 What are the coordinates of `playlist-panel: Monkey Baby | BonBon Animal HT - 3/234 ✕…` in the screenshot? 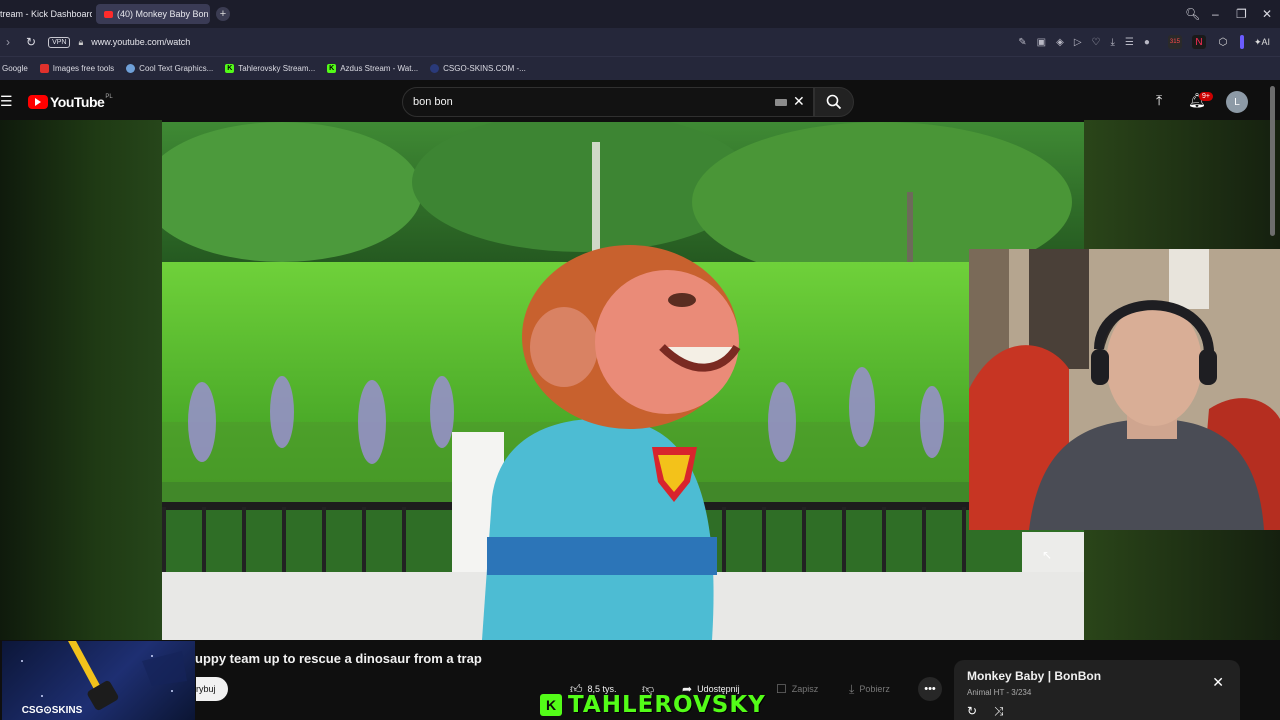 It's located at (1097, 690).